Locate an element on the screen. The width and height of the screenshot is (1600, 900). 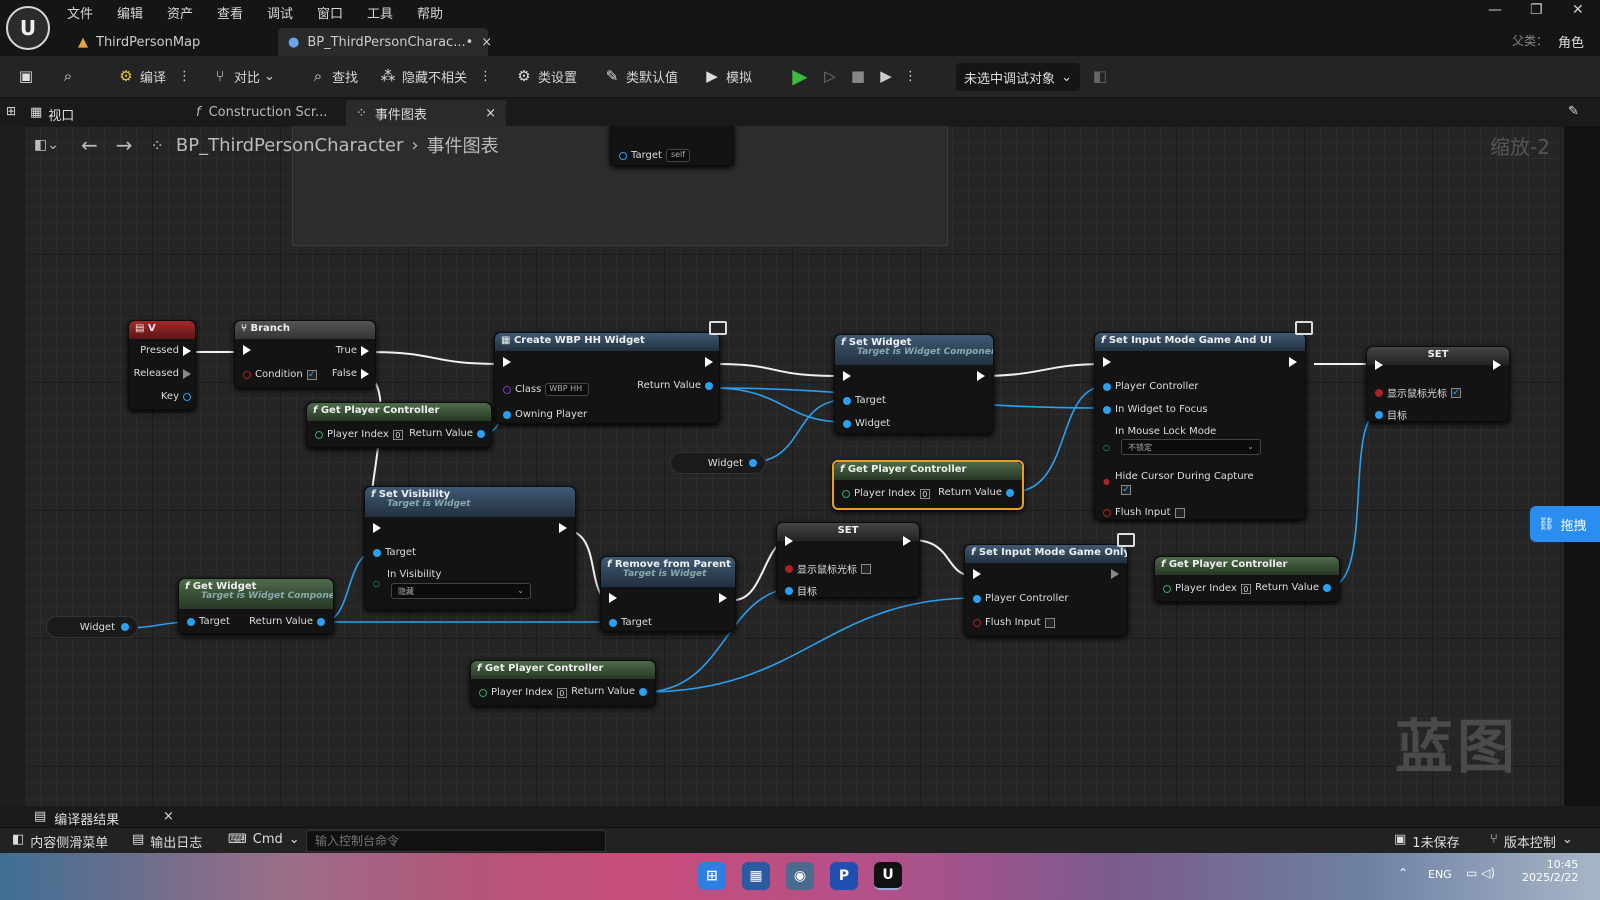
diff-button: ⑂ 对比 ⌄ is located at coordinates (242, 76).